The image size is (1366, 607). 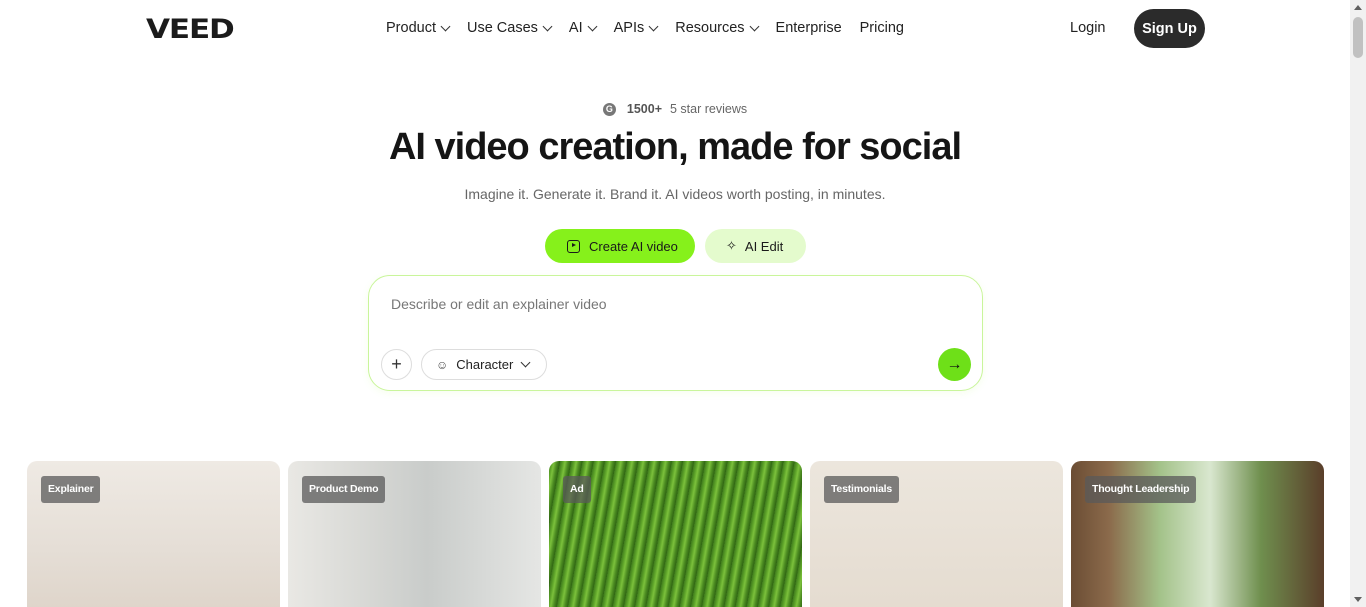 What do you see at coordinates (414, 534) in the screenshot?
I see `use-case-card-product-demo: Product Demo` at bounding box center [414, 534].